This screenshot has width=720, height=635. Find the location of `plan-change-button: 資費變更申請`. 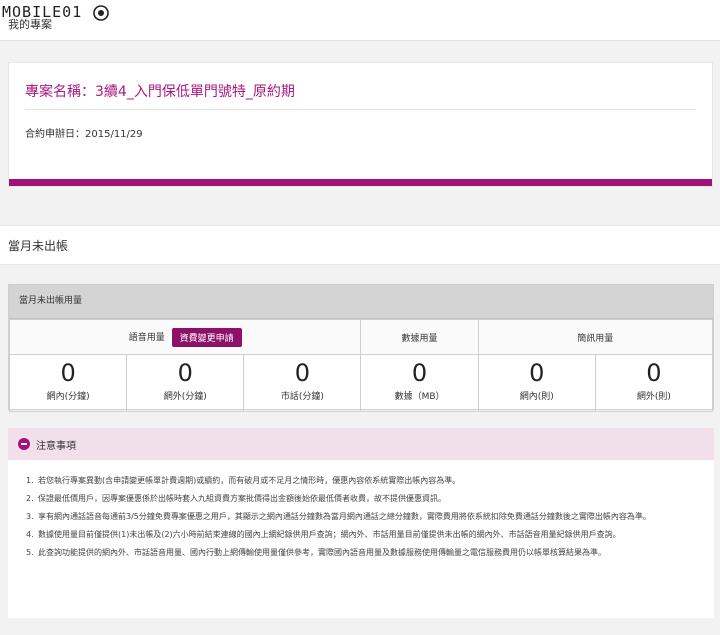

plan-change-button: 資費變更申請 is located at coordinates (206, 337).